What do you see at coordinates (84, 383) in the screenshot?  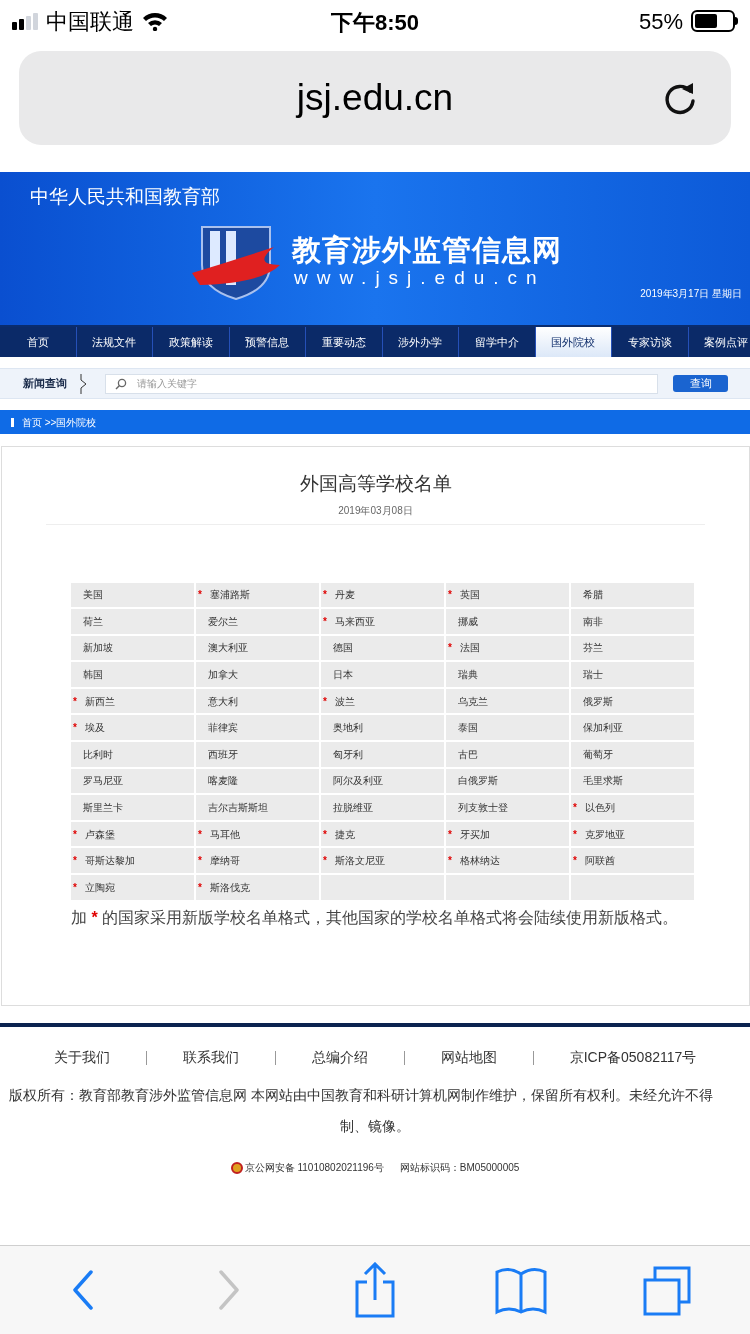 I see `chevron-icon` at bounding box center [84, 383].